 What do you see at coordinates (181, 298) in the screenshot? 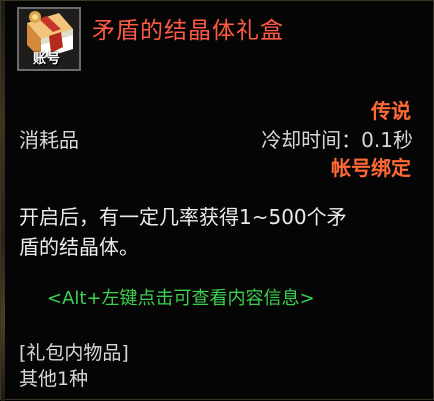
I see `view-contents-hint: <Alt+左键点击可查看内容信息>` at bounding box center [181, 298].